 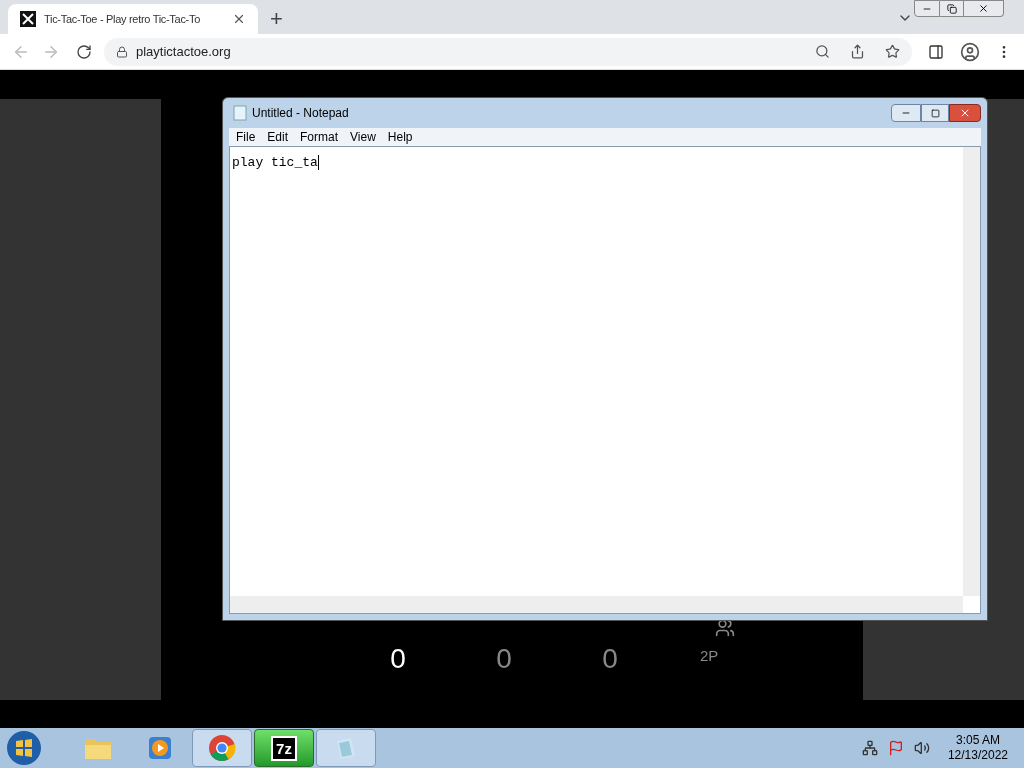 What do you see at coordinates (122, 51) in the screenshot?
I see `lock-icon` at bounding box center [122, 51].